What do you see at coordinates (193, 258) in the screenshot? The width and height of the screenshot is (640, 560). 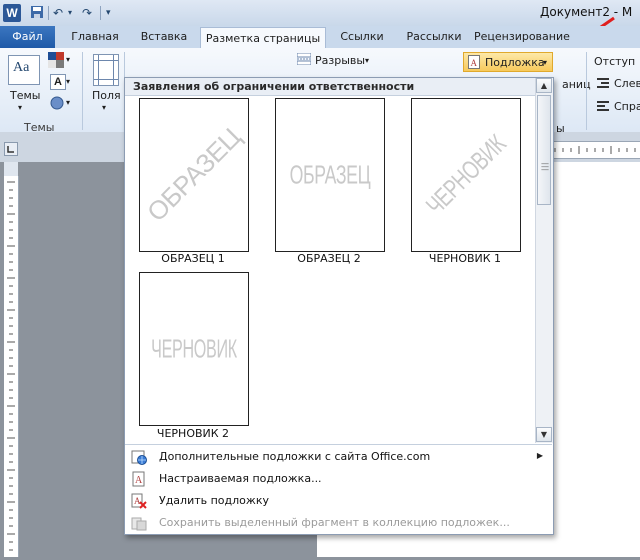 I see `watermark-caption: ОБРАЗЕЦ 1` at bounding box center [193, 258].